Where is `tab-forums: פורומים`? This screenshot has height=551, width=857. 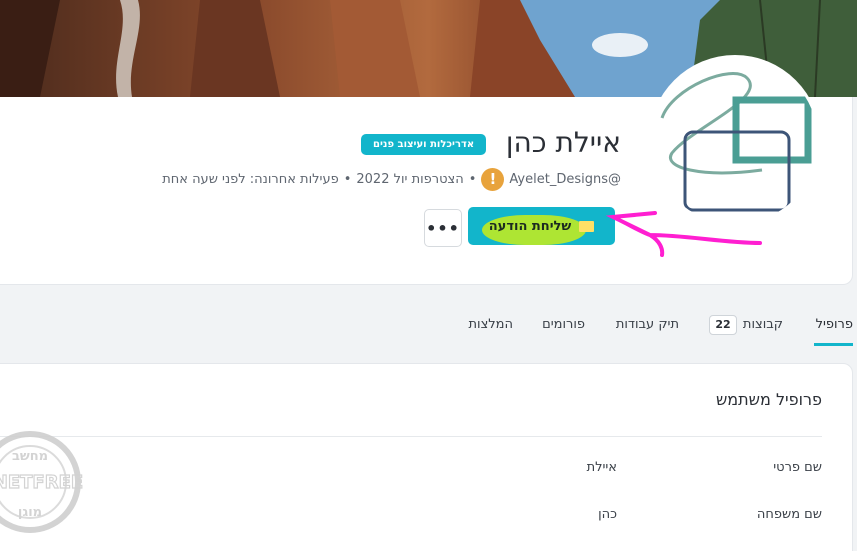
tab-forums: פורומים is located at coordinates (563, 324).